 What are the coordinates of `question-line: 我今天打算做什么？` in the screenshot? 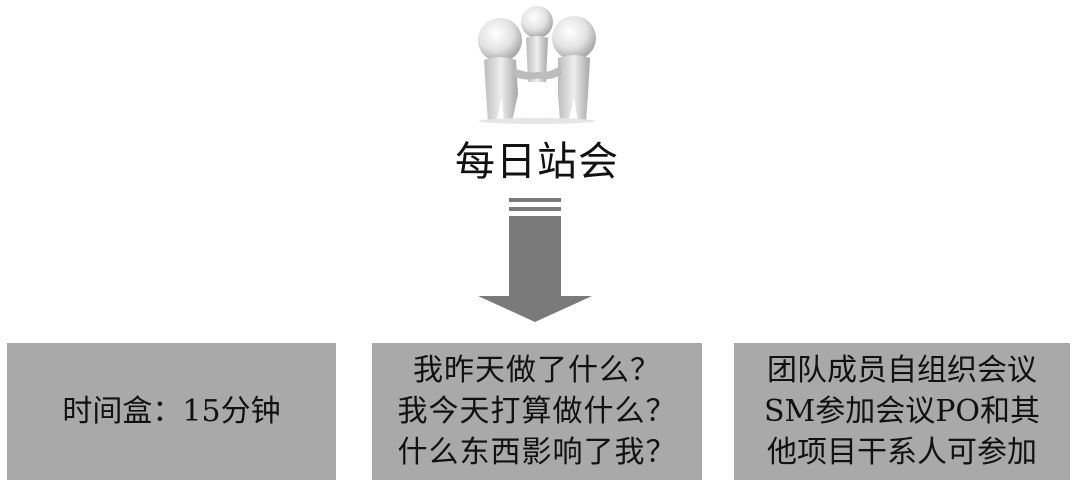 It's located at (537, 411).